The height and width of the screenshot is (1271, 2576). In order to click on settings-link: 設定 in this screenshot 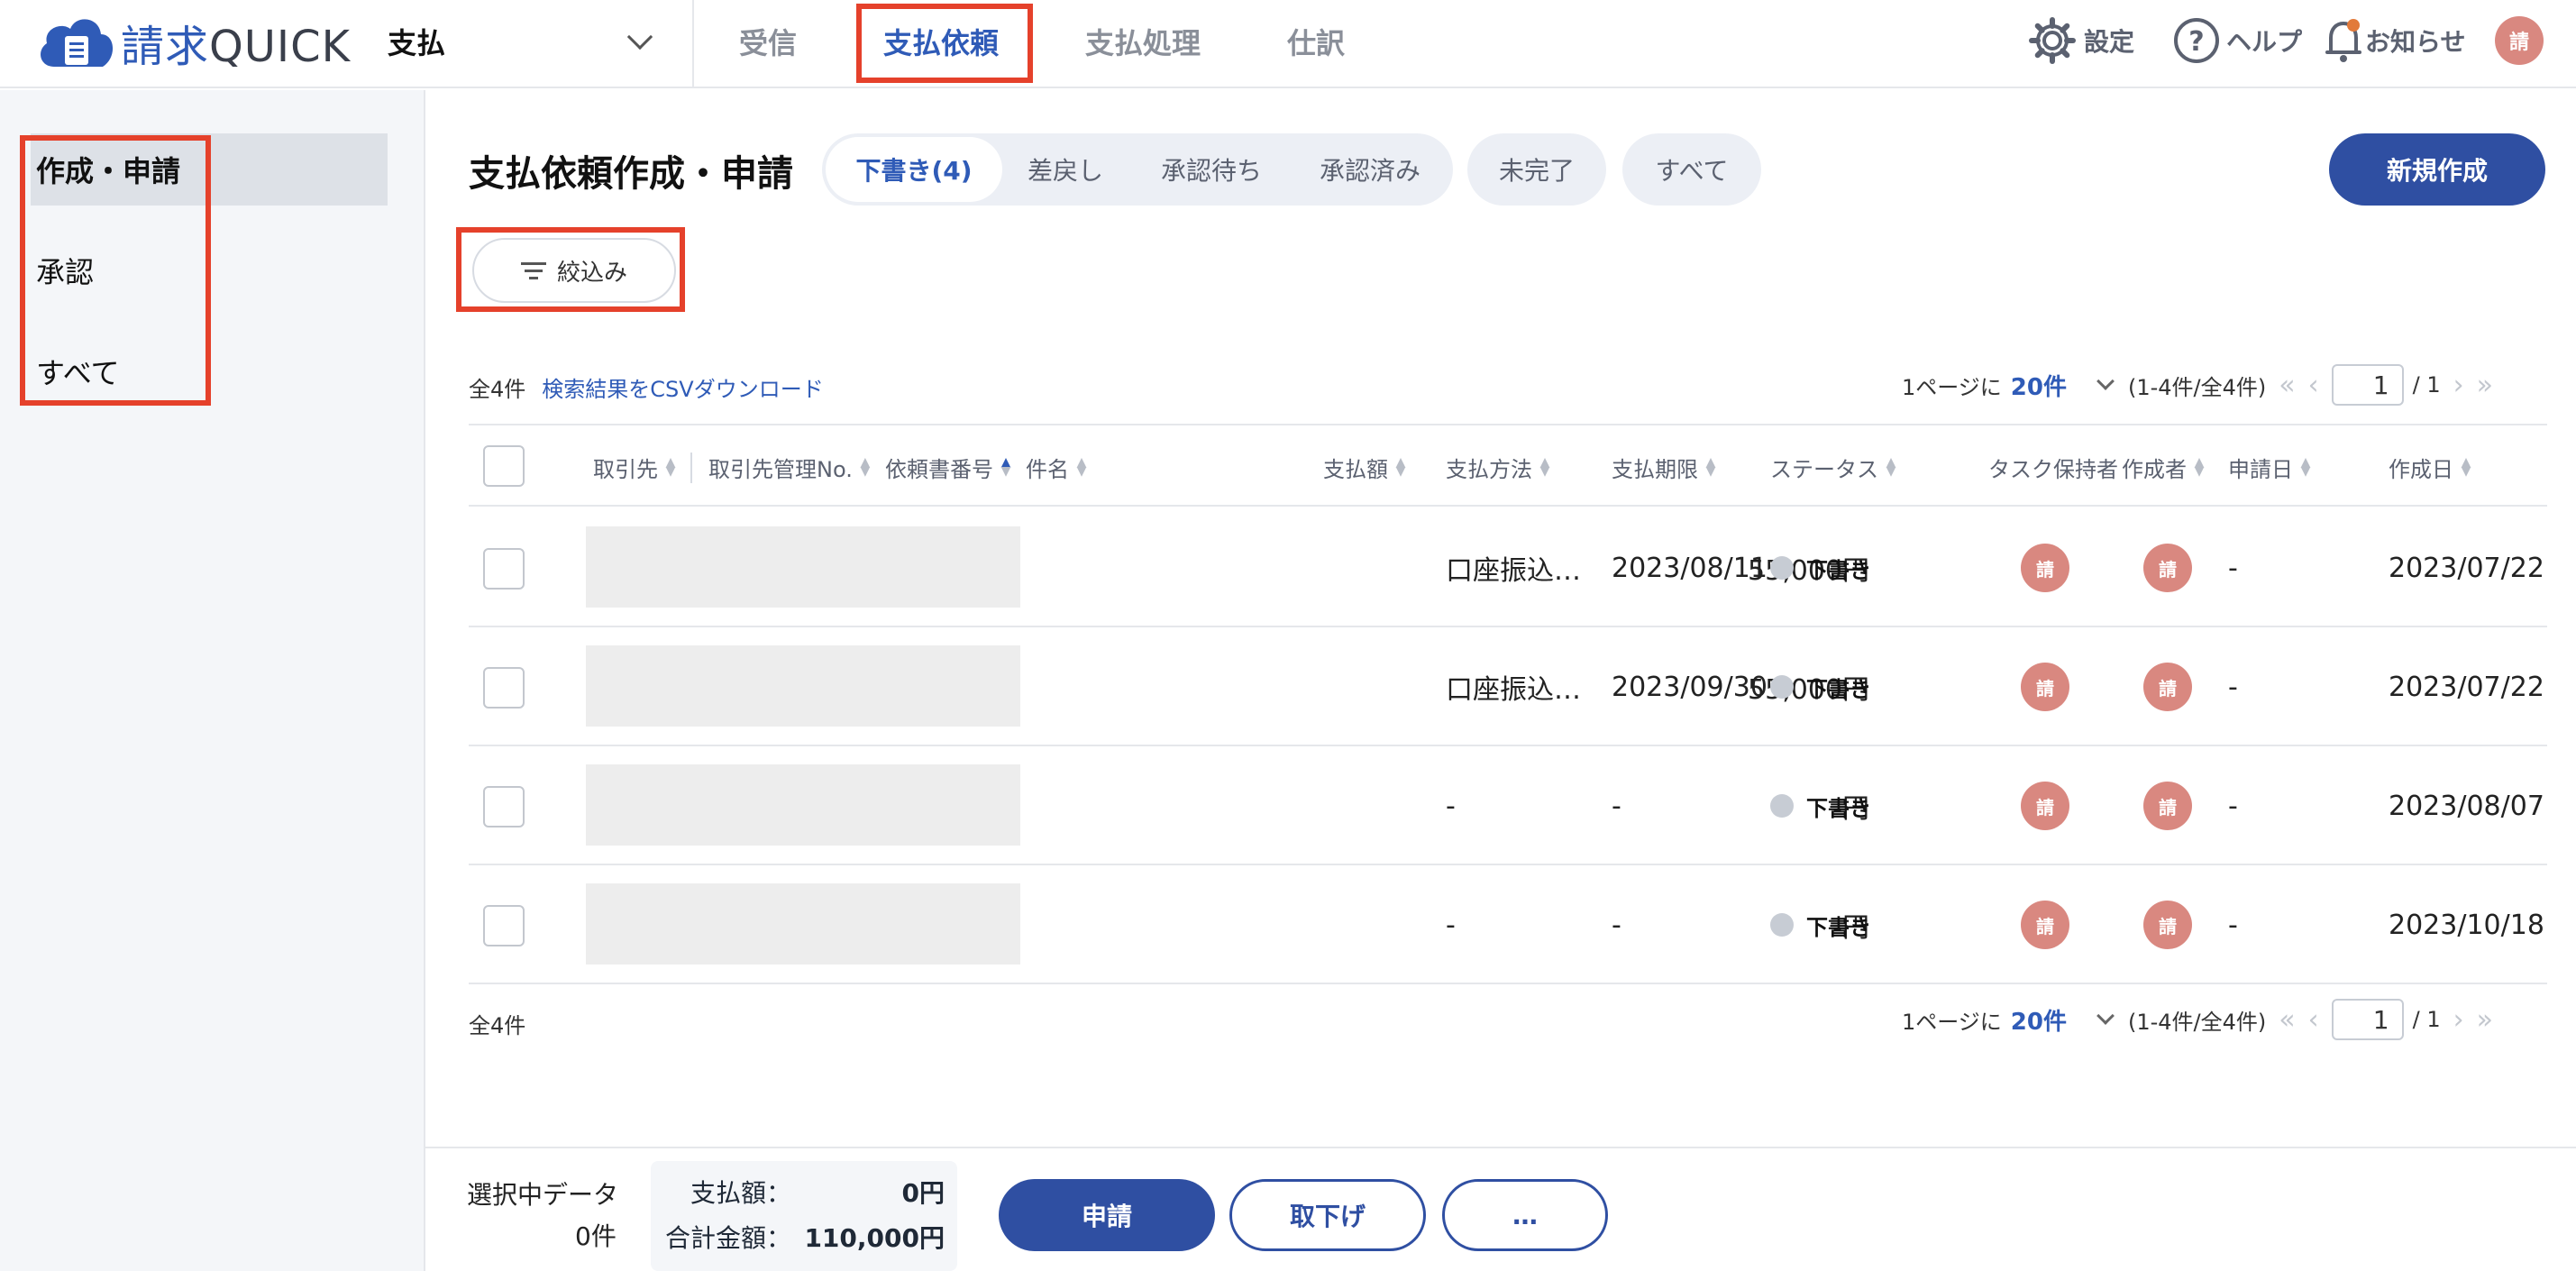, I will do `click(2081, 41)`.